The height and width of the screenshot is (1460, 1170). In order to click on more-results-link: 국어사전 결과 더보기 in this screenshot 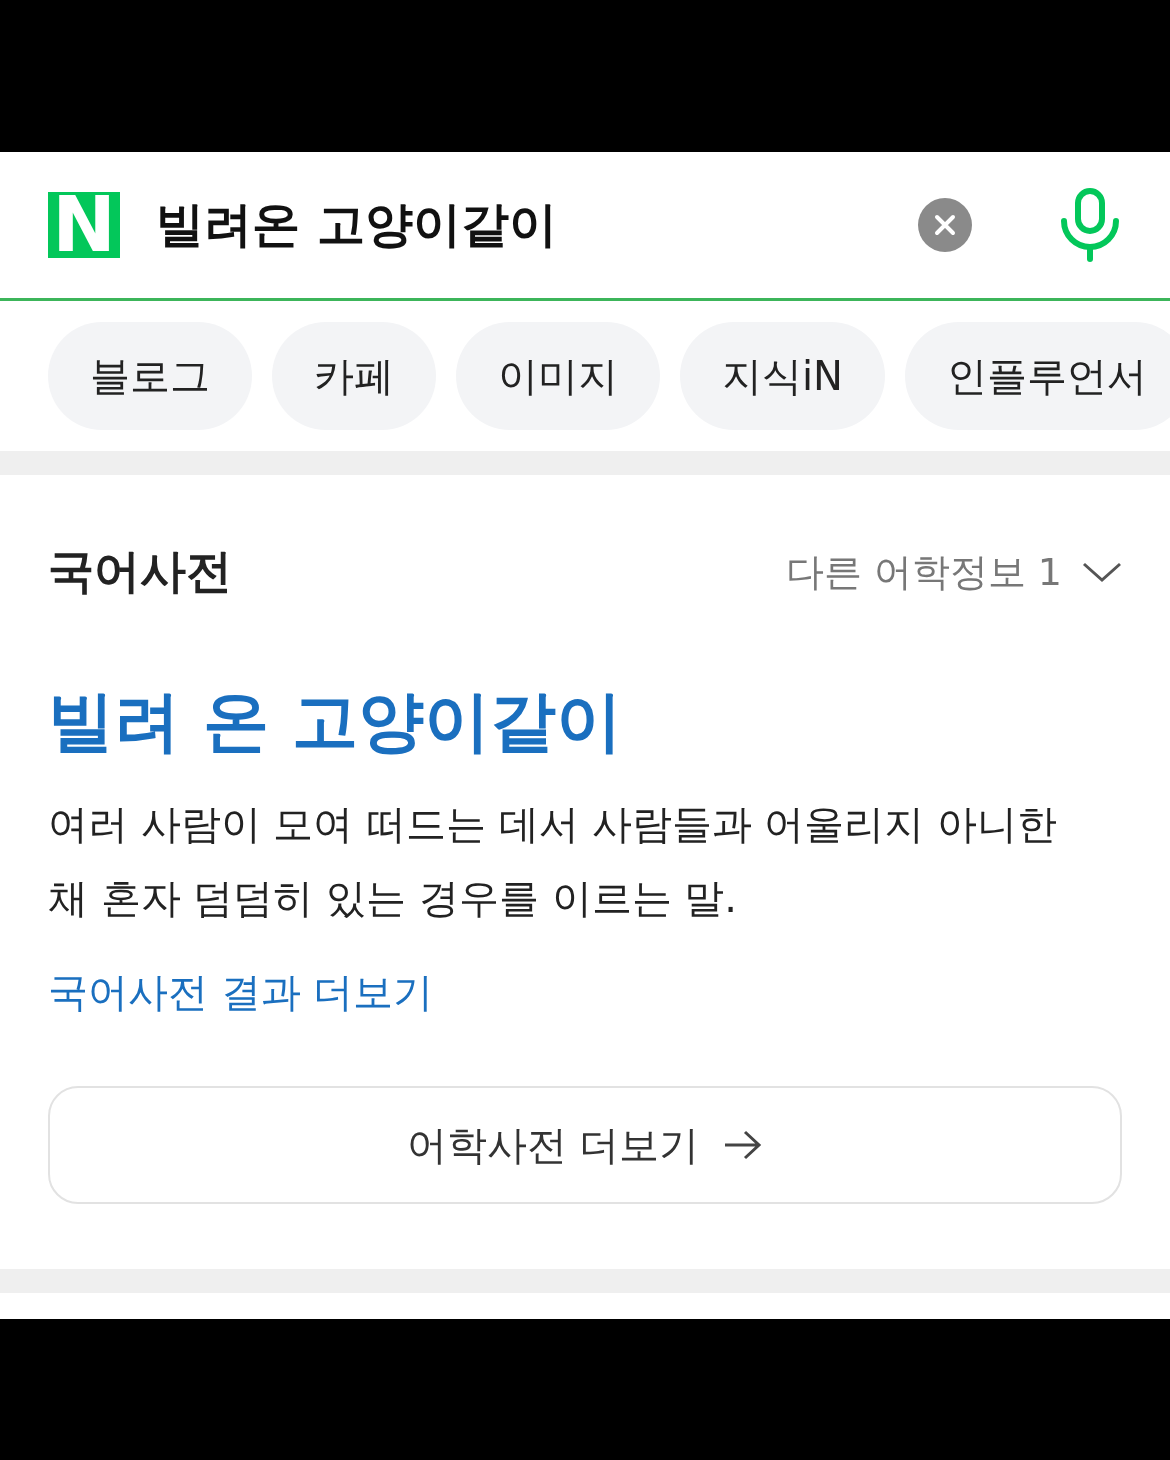, I will do `click(241, 992)`.